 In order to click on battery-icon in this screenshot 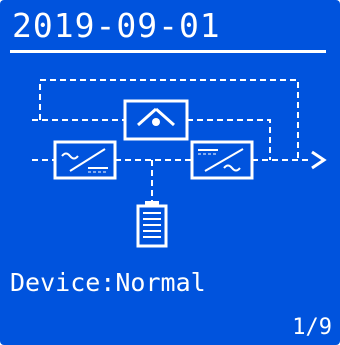, I will do `click(152, 224)`.